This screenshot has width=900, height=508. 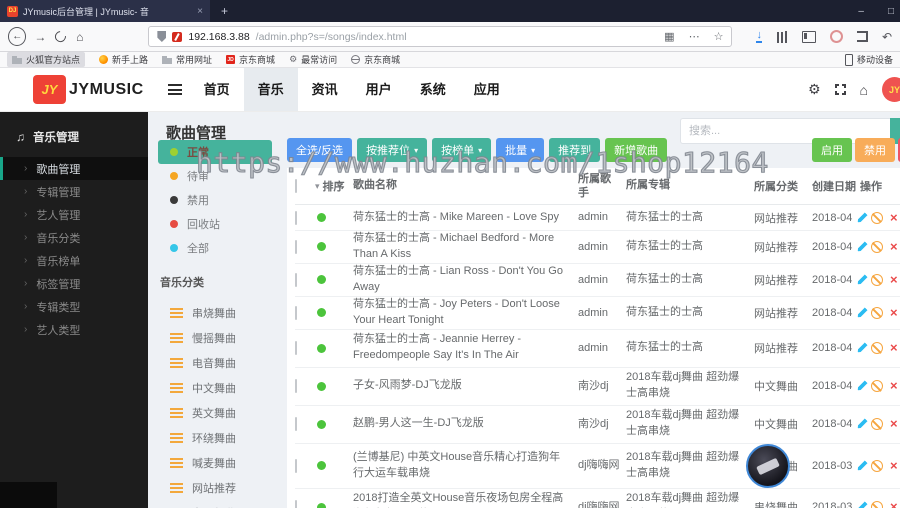 What do you see at coordinates (74, 237) in the screenshot?
I see `sidebar-item-categories: › 音乐分类` at bounding box center [74, 237].